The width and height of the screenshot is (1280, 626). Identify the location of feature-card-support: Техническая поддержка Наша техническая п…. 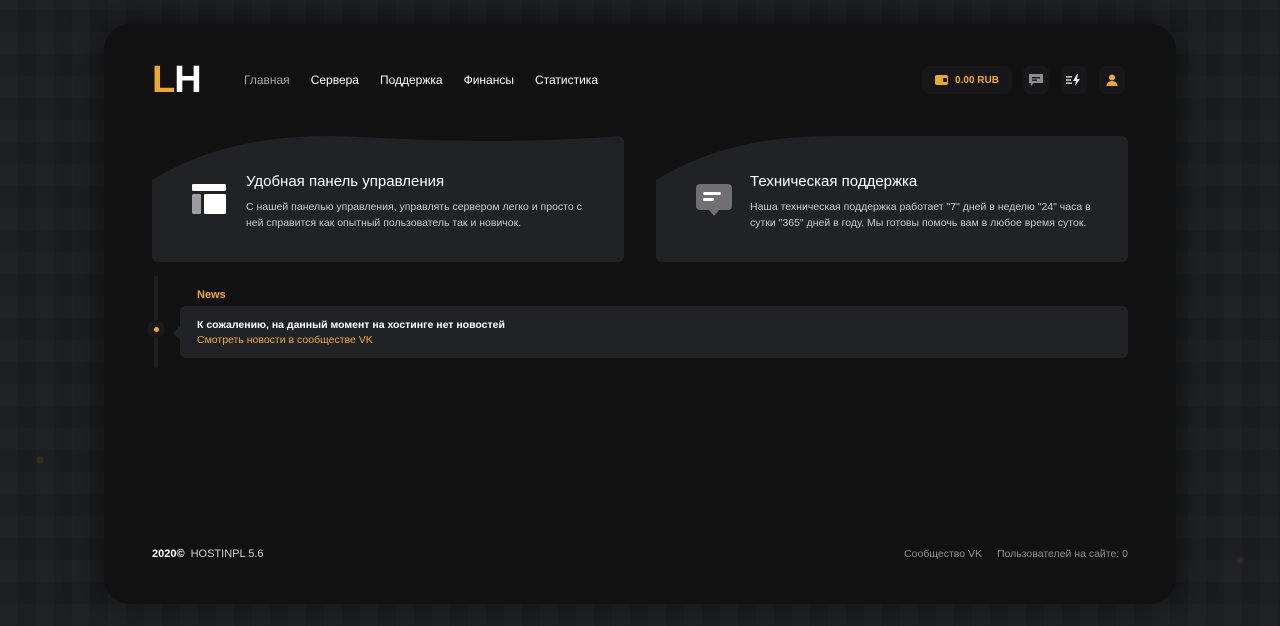
(892, 199).